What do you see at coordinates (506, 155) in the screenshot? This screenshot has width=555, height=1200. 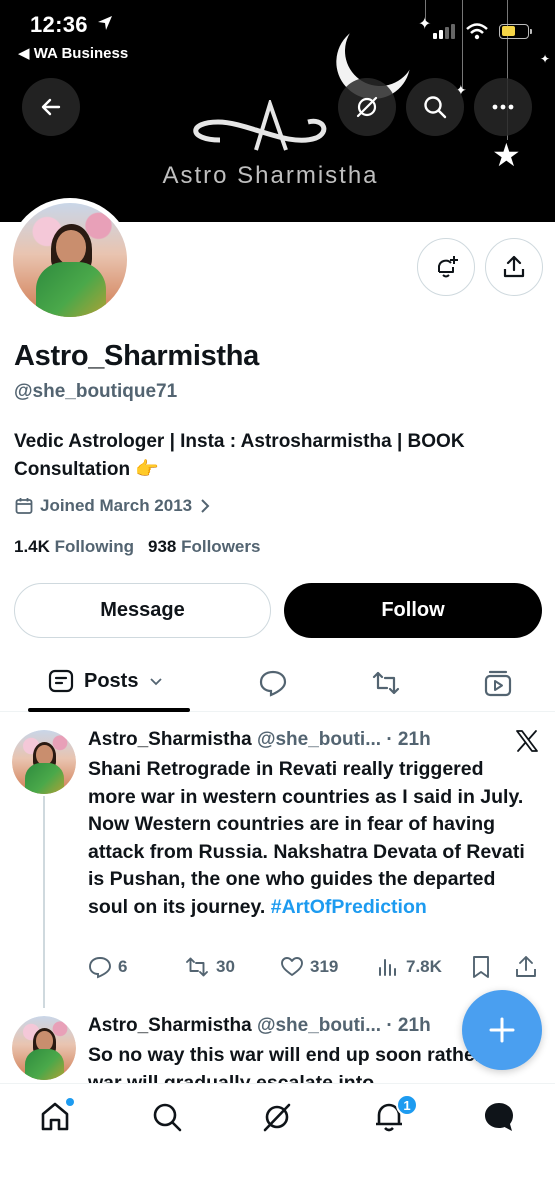 I see `star-icon: ★` at bounding box center [506, 155].